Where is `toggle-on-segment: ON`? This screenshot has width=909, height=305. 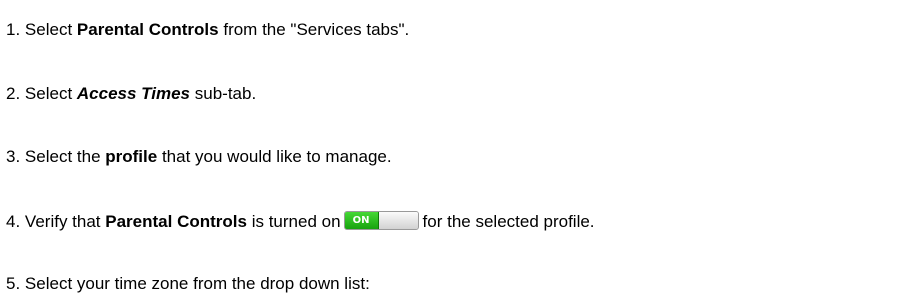
toggle-on-segment: ON is located at coordinates (361, 220).